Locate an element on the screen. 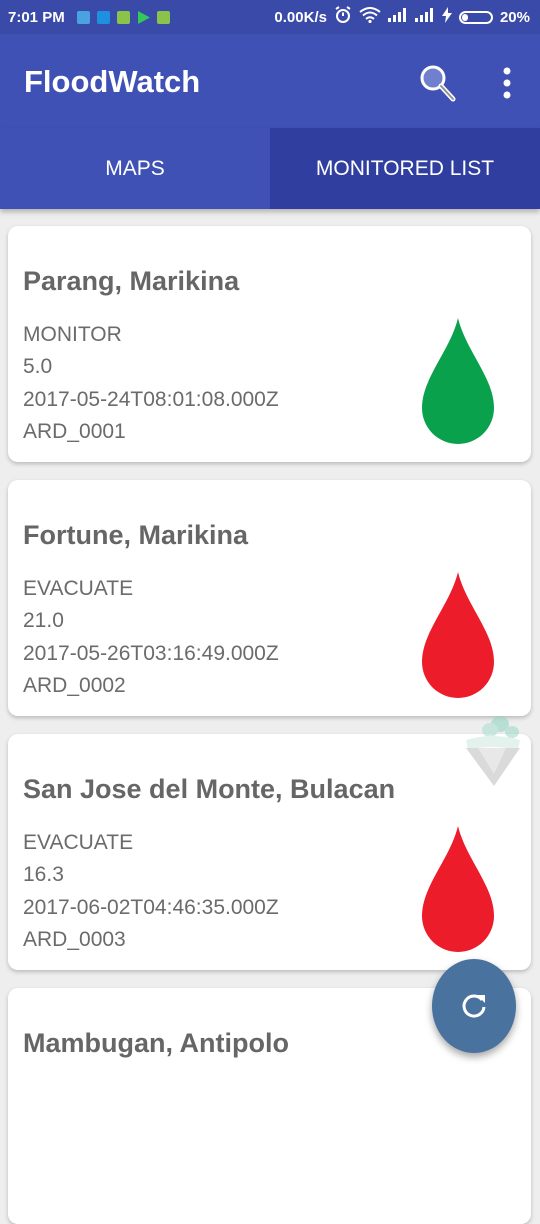 The height and width of the screenshot is (1224, 540). signal-icon is located at coordinates (397, 17).